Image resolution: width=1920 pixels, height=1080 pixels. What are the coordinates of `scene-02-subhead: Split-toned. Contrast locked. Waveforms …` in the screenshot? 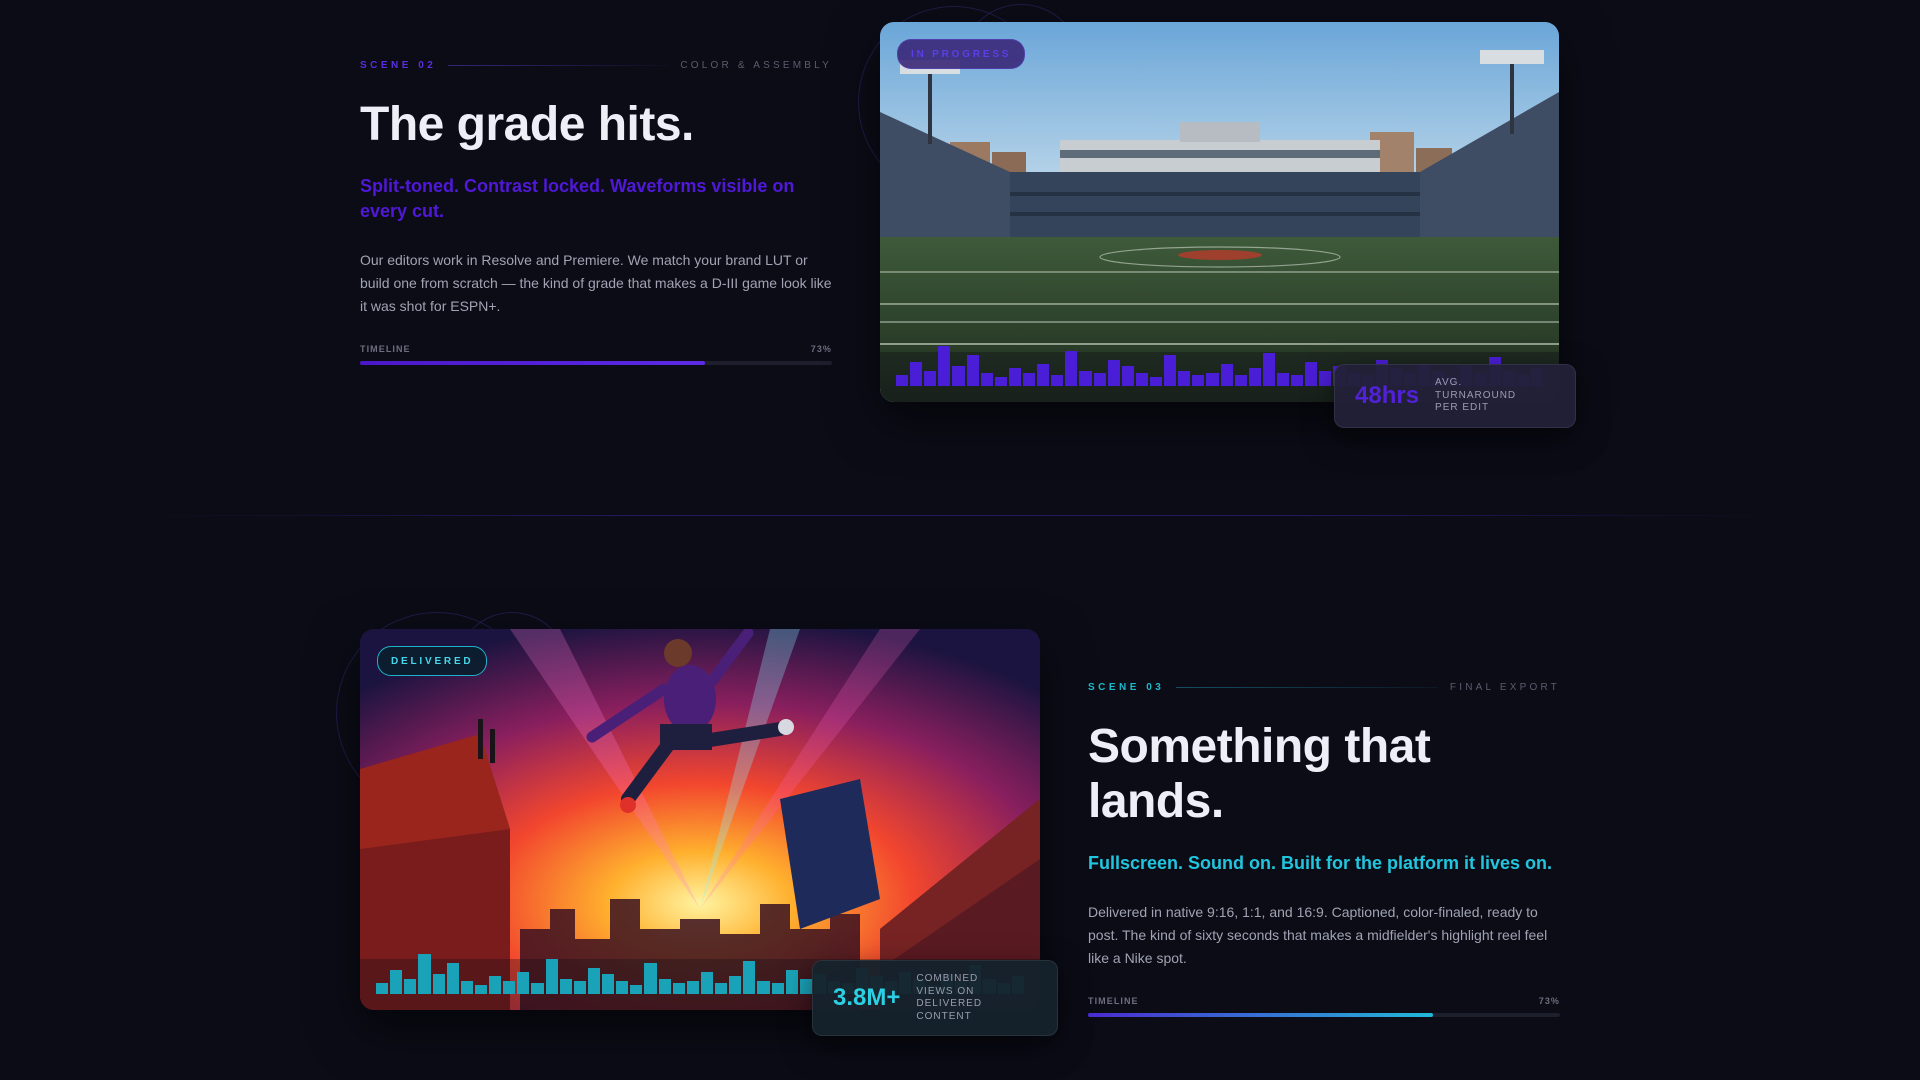 It's located at (577, 198).